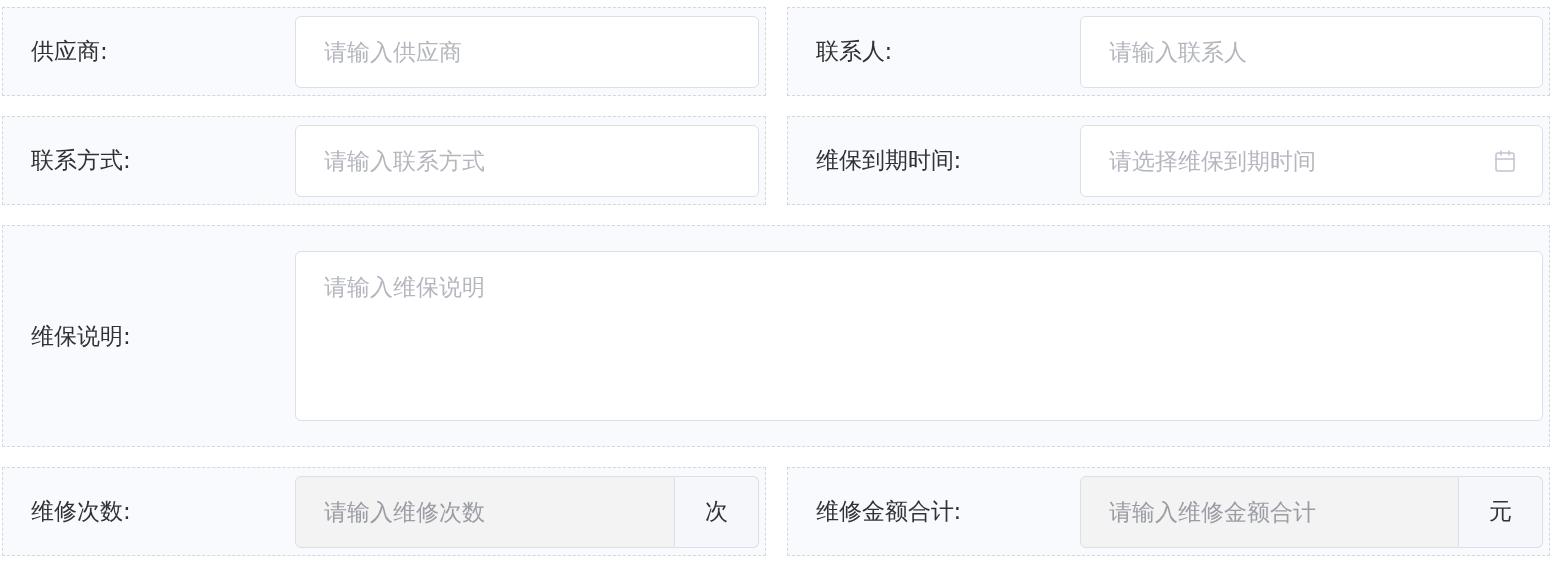 The width and height of the screenshot is (1558, 564). Describe the element at coordinates (527, 160) in the screenshot. I see `input-field: 请输入联系方式` at that location.